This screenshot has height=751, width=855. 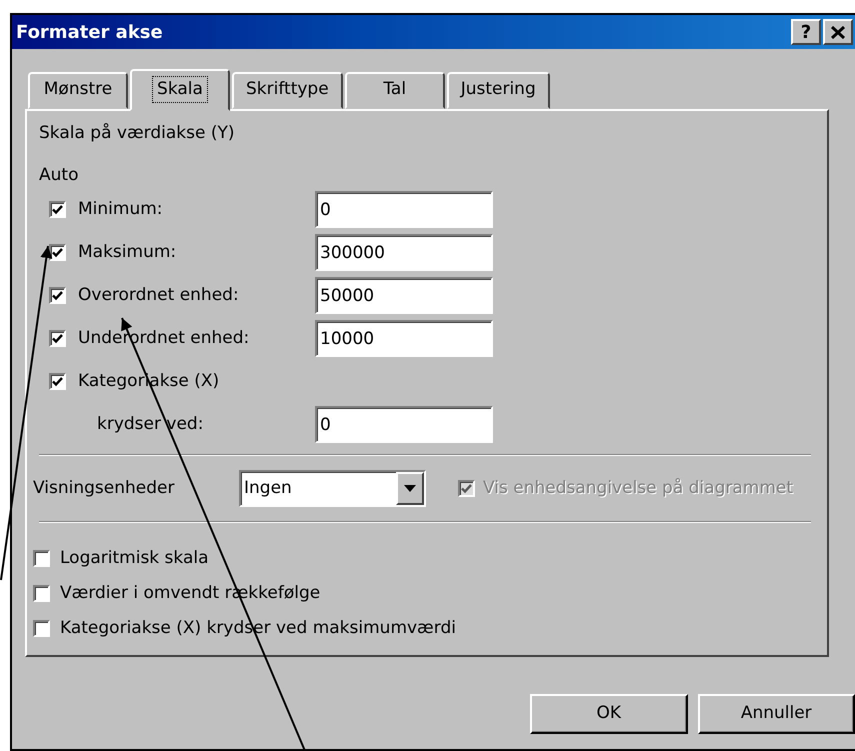 What do you see at coordinates (159, 295) in the screenshot?
I see `checkbox-label: Overordnet enhed:` at bounding box center [159, 295].